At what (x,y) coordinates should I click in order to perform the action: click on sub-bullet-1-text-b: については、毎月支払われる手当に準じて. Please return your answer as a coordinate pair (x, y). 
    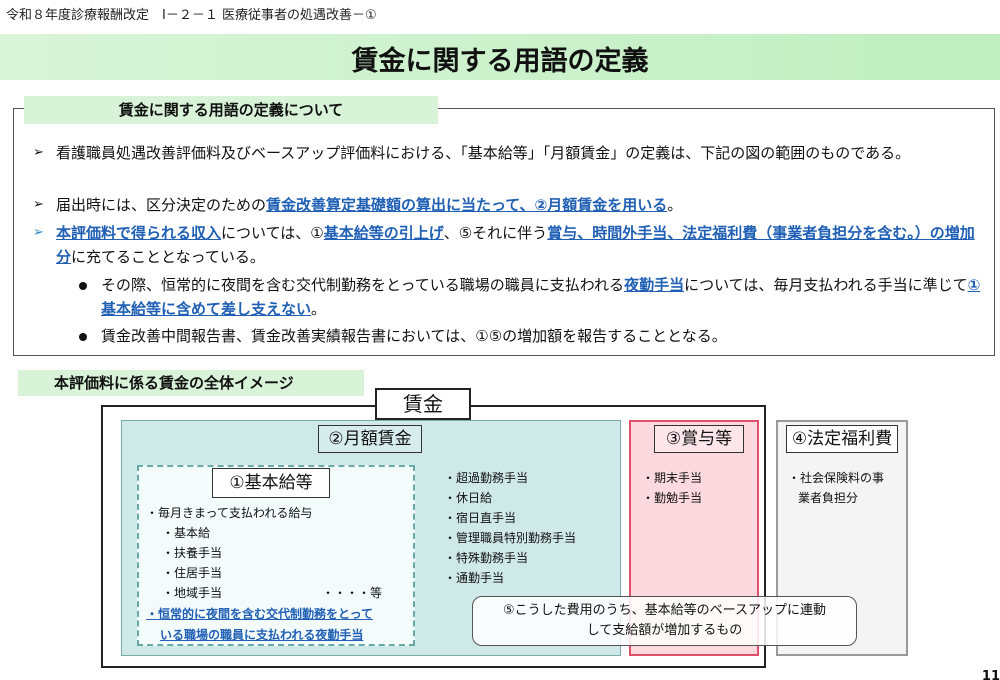
    Looking at the image, I should click on (826, 285).